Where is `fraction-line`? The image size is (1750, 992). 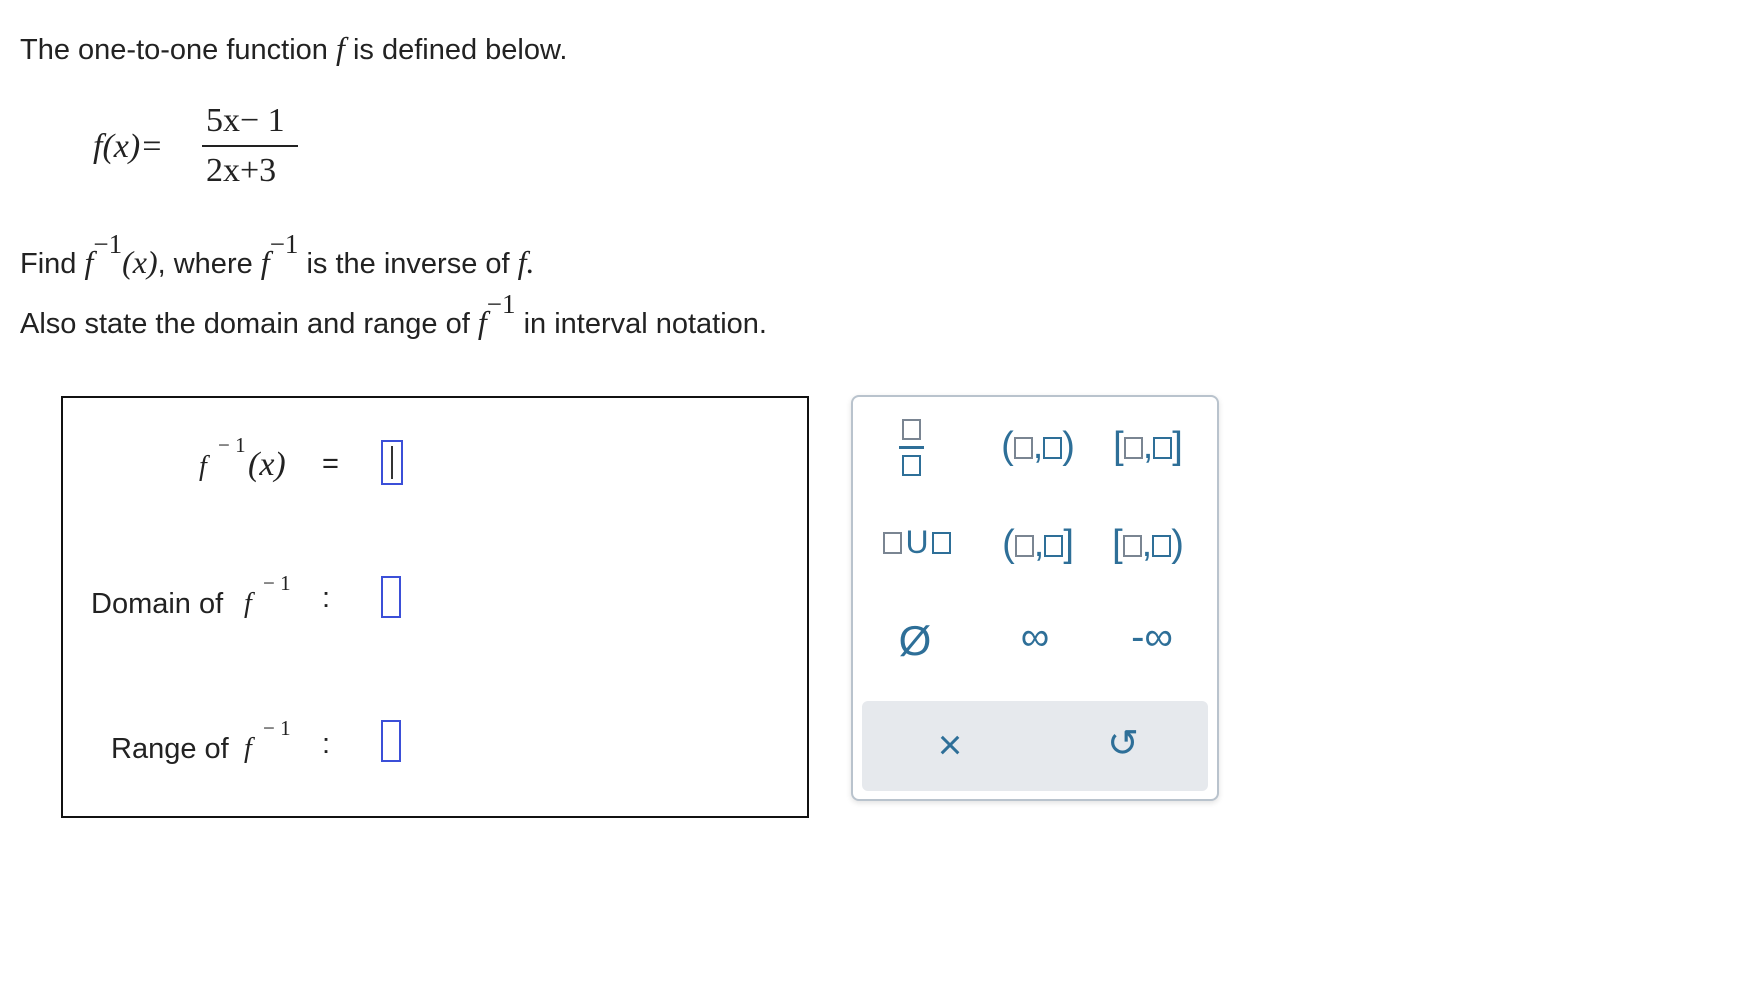 fraction-line is located at coordinates (911, 447).